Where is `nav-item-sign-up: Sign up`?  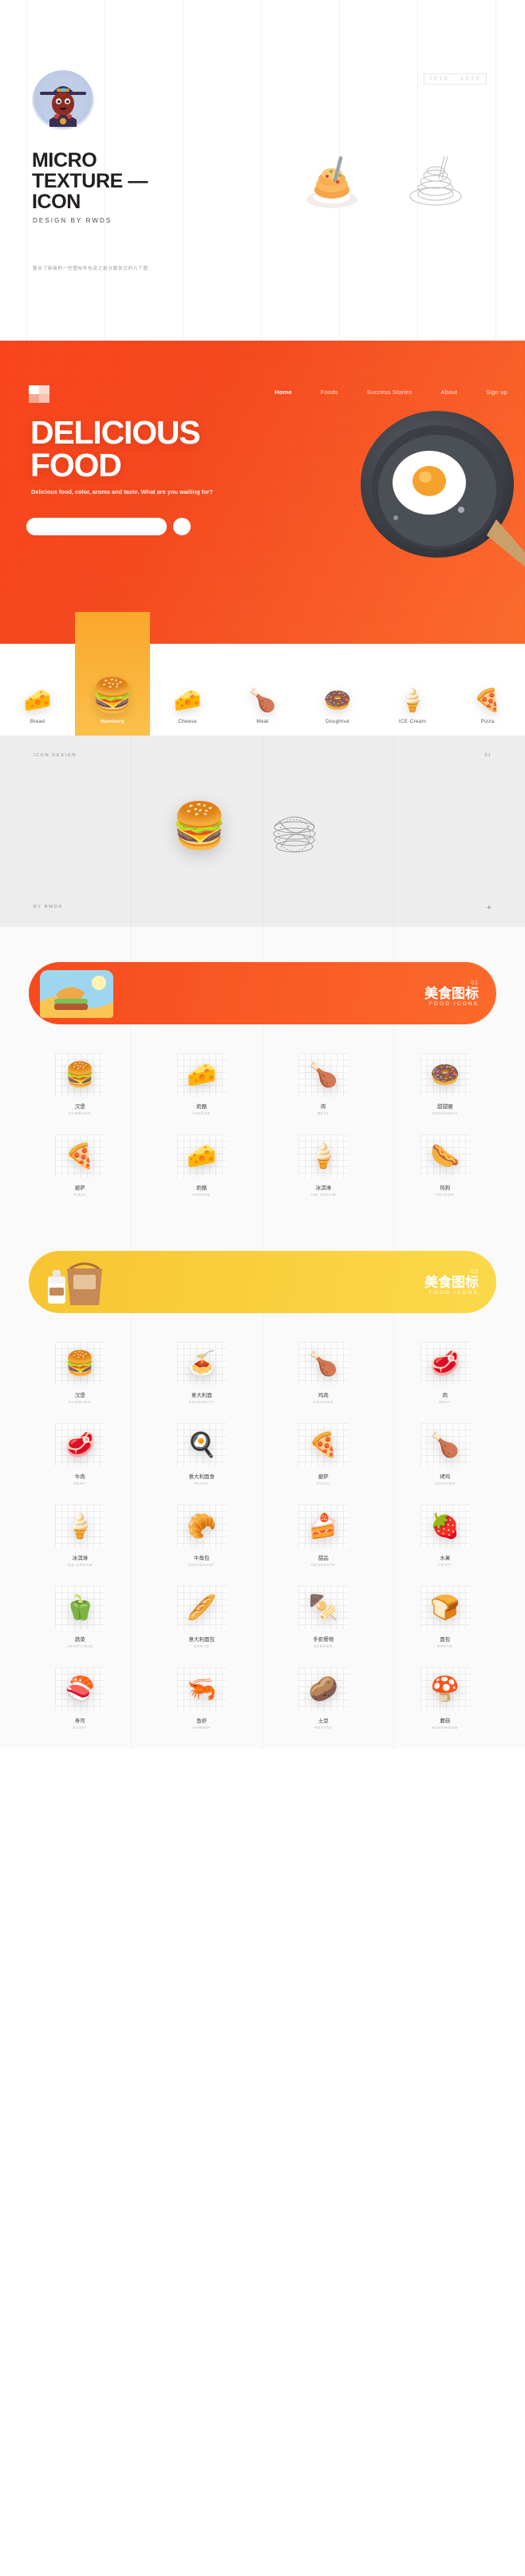
nav-item-sign-up: Sign up is located at coordinates (497, 393).